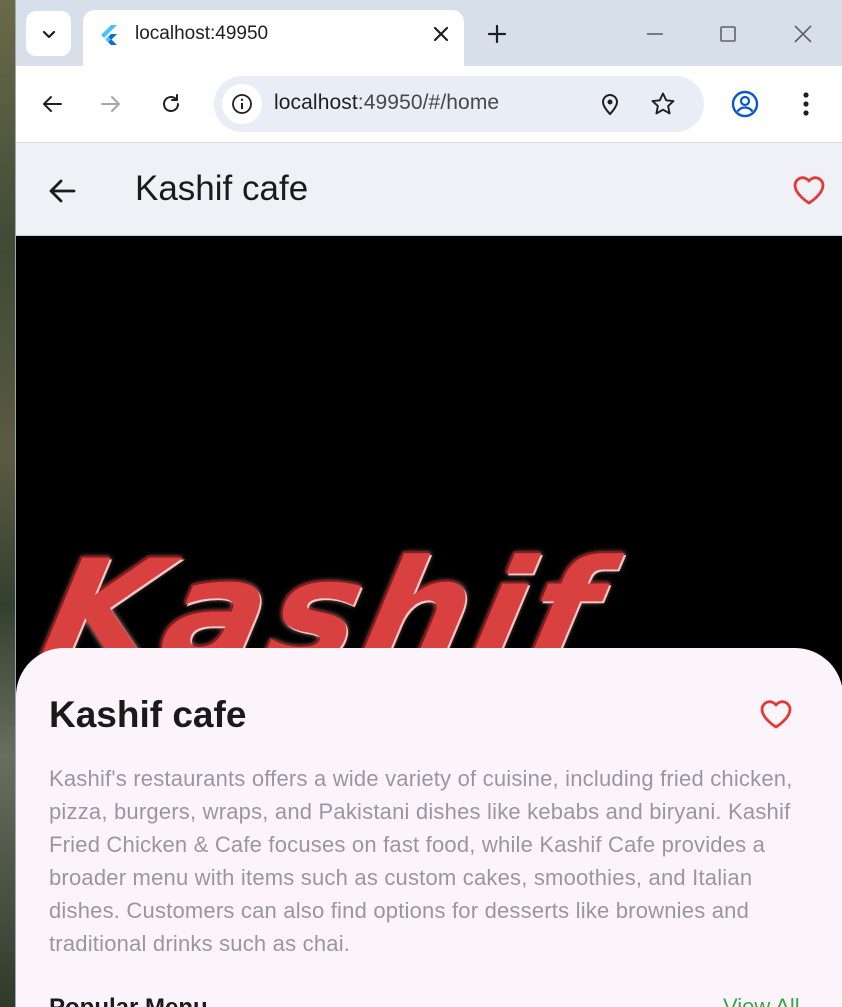 The image size is (842, 1007). I want to click on app-bar-favorite-button, so click(809, 190).